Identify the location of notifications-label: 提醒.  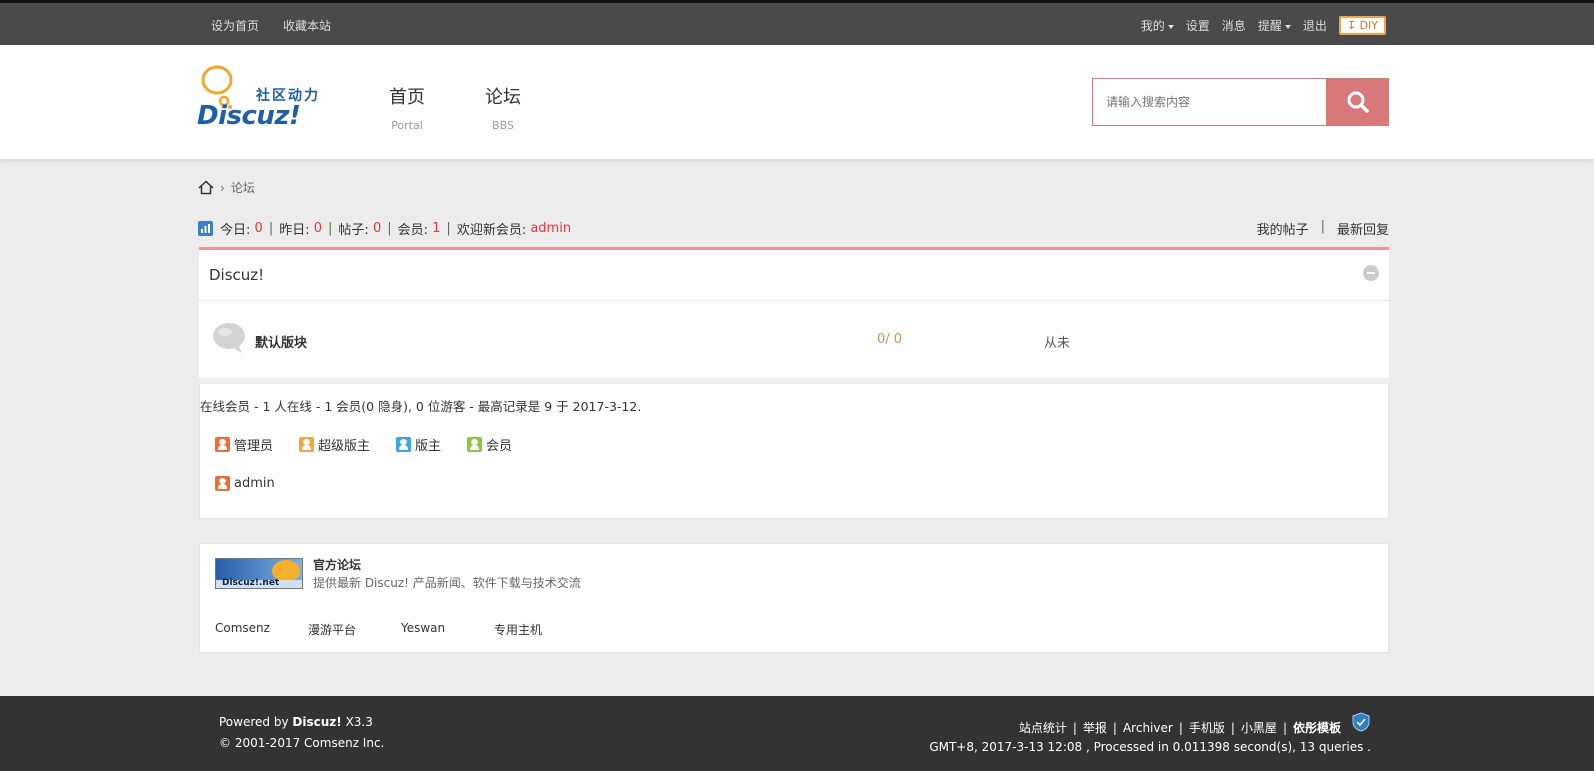
(1269, 26).